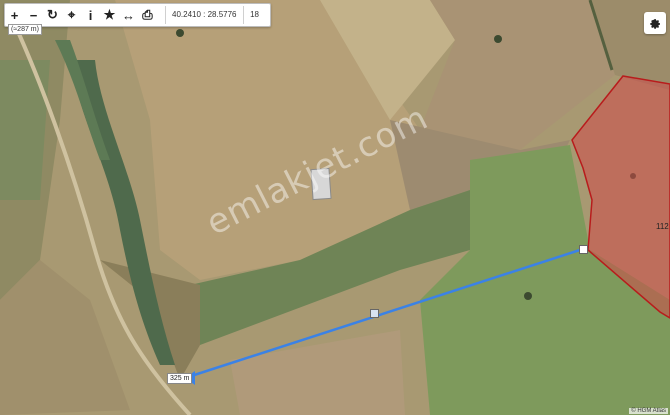  What do you see at coordinates (374, 313) in the screenshot?
I see `measurement-mid-handle` at bounding box center [374, 313].